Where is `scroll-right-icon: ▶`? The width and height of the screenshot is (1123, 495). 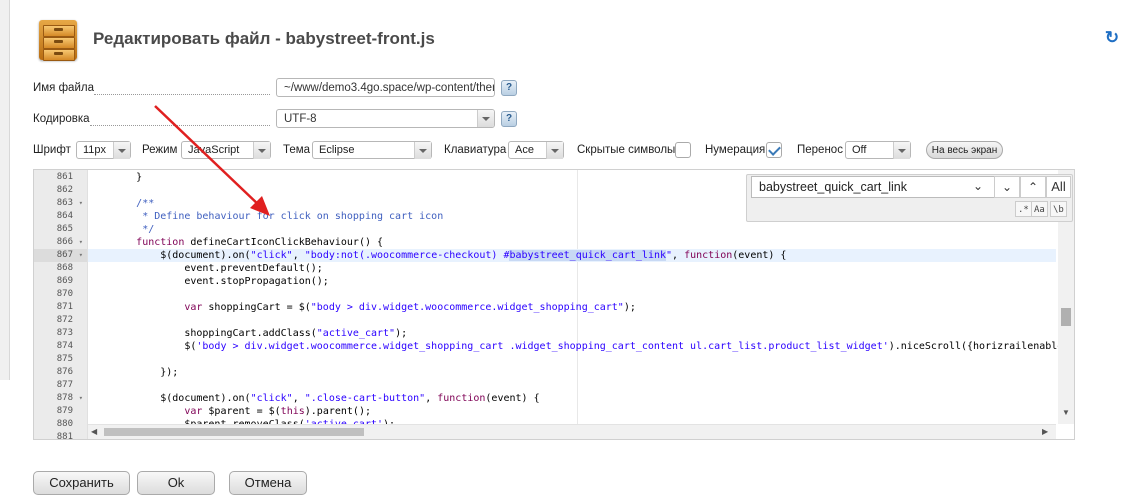 scroll-right-icon: ▶ is located at coordinates (1045, 431).